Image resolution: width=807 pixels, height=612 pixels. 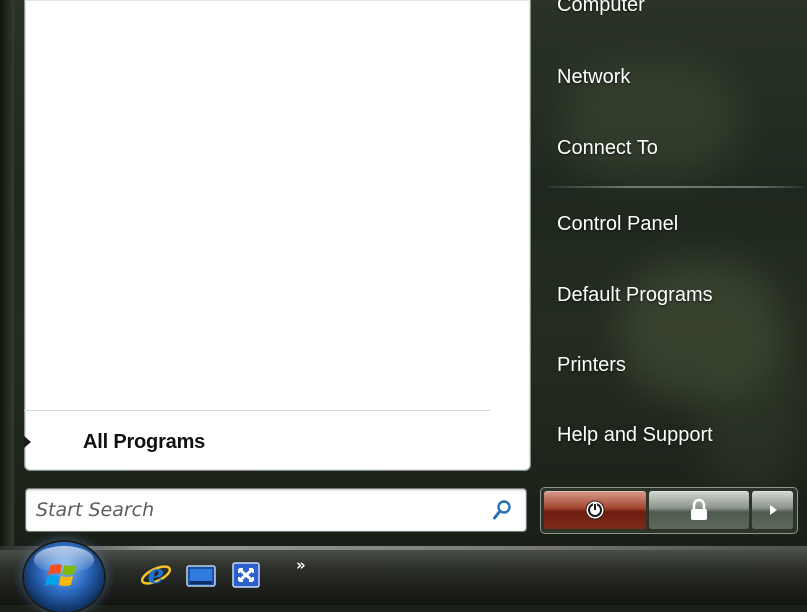 What do you see at coordinates (250, 442) in the screenshot?
I see `all-programs-button: All Programs` at bounding box center [250, 442].